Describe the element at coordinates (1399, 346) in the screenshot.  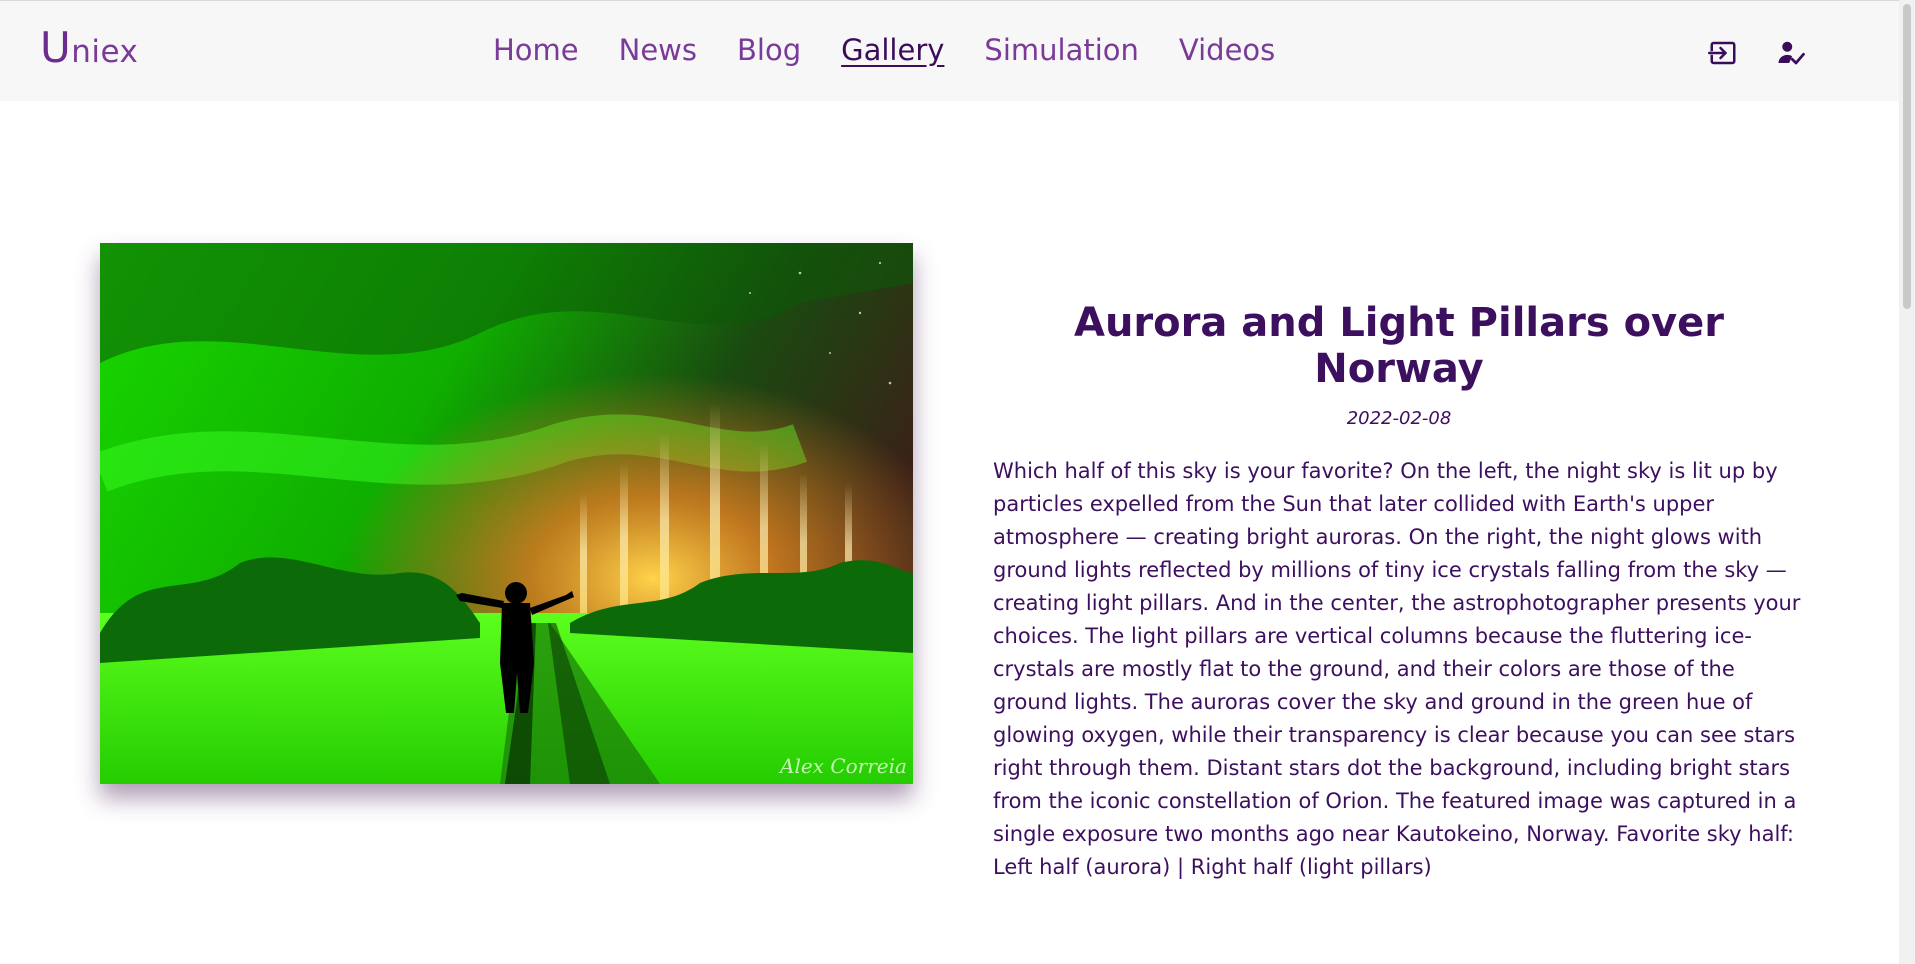
I see `article-title: Aurora and Light Pillars over Norway` at that location.